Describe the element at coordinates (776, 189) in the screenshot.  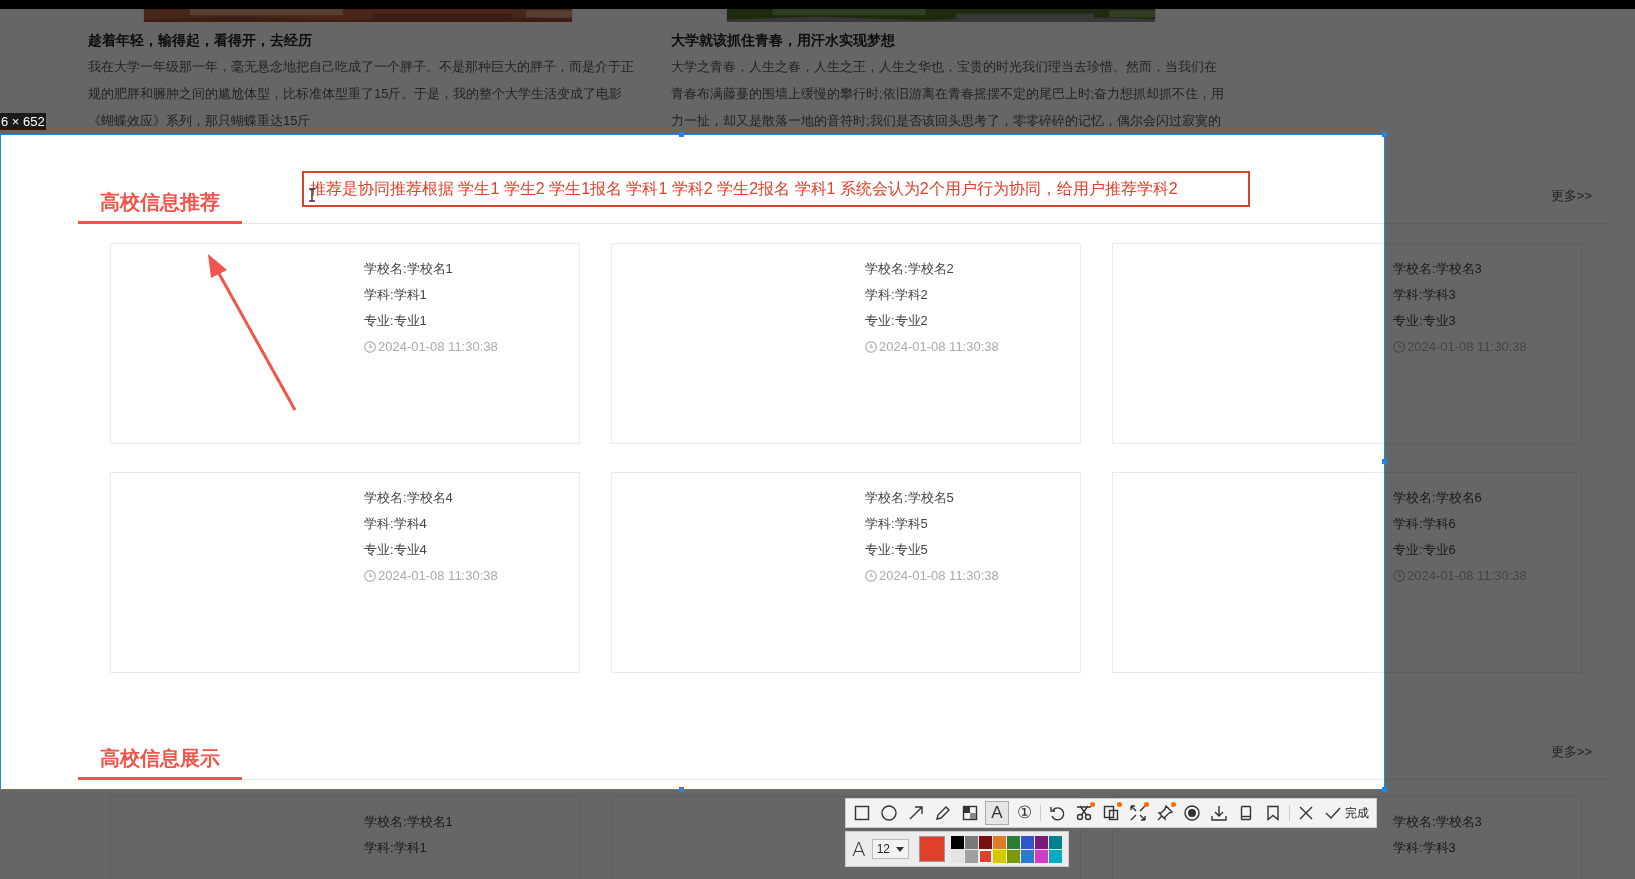
I see `annotation-text: 推荐是协同推荐根据 学生1 学生2 学生1报名 学科1 学科2 学生2报名 学科1 系统会认为2个用户行为协同，给用户推荐学科2` at that location.